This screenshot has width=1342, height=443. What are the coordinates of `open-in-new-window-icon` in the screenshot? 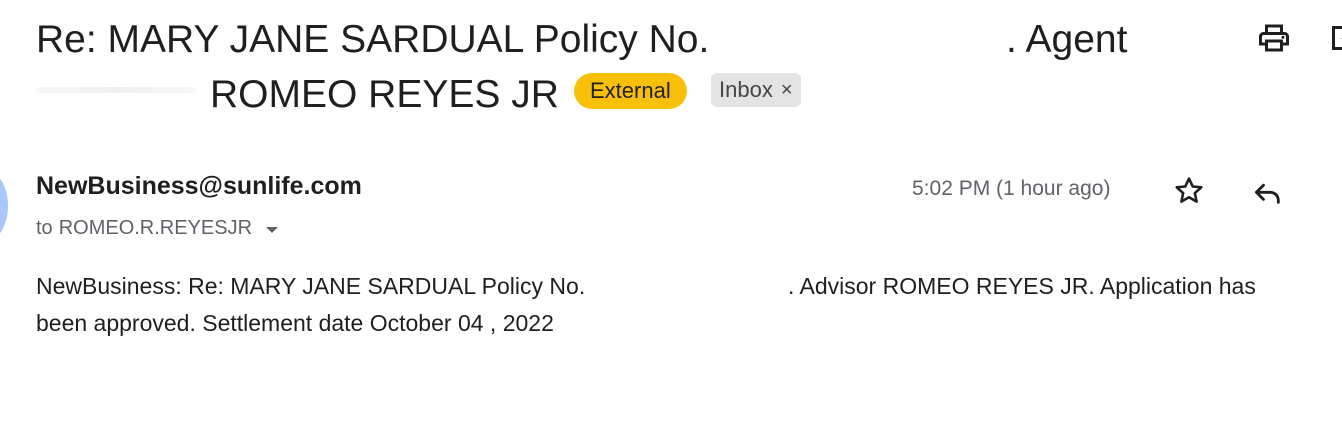 It's located at (1334, 38).